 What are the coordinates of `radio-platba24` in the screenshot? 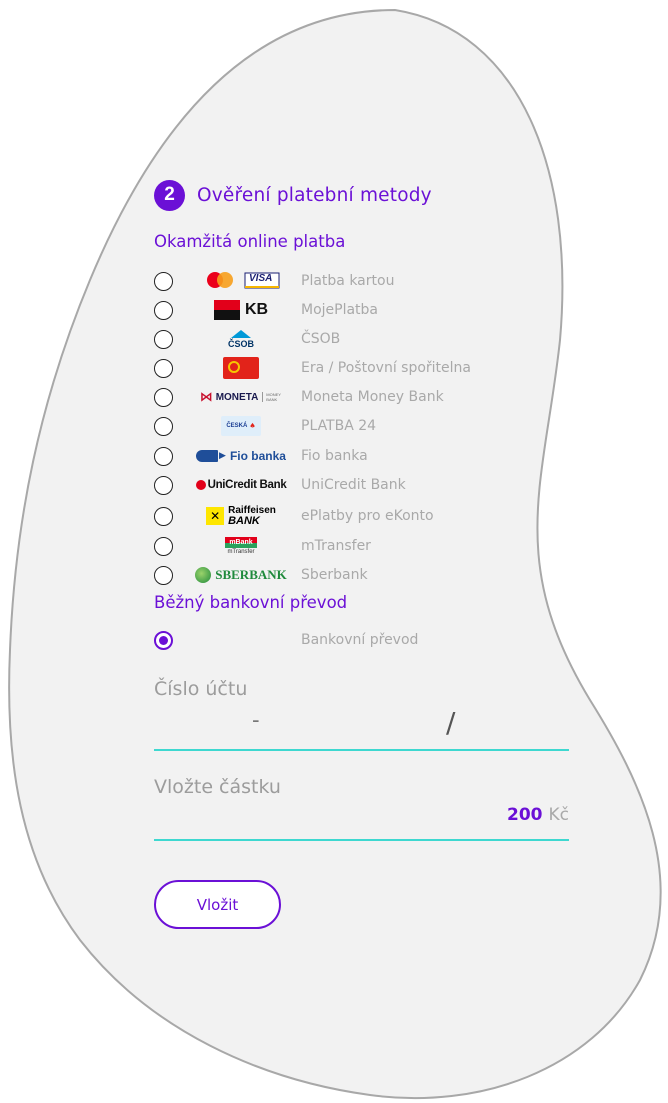 It's located at (163, 426).